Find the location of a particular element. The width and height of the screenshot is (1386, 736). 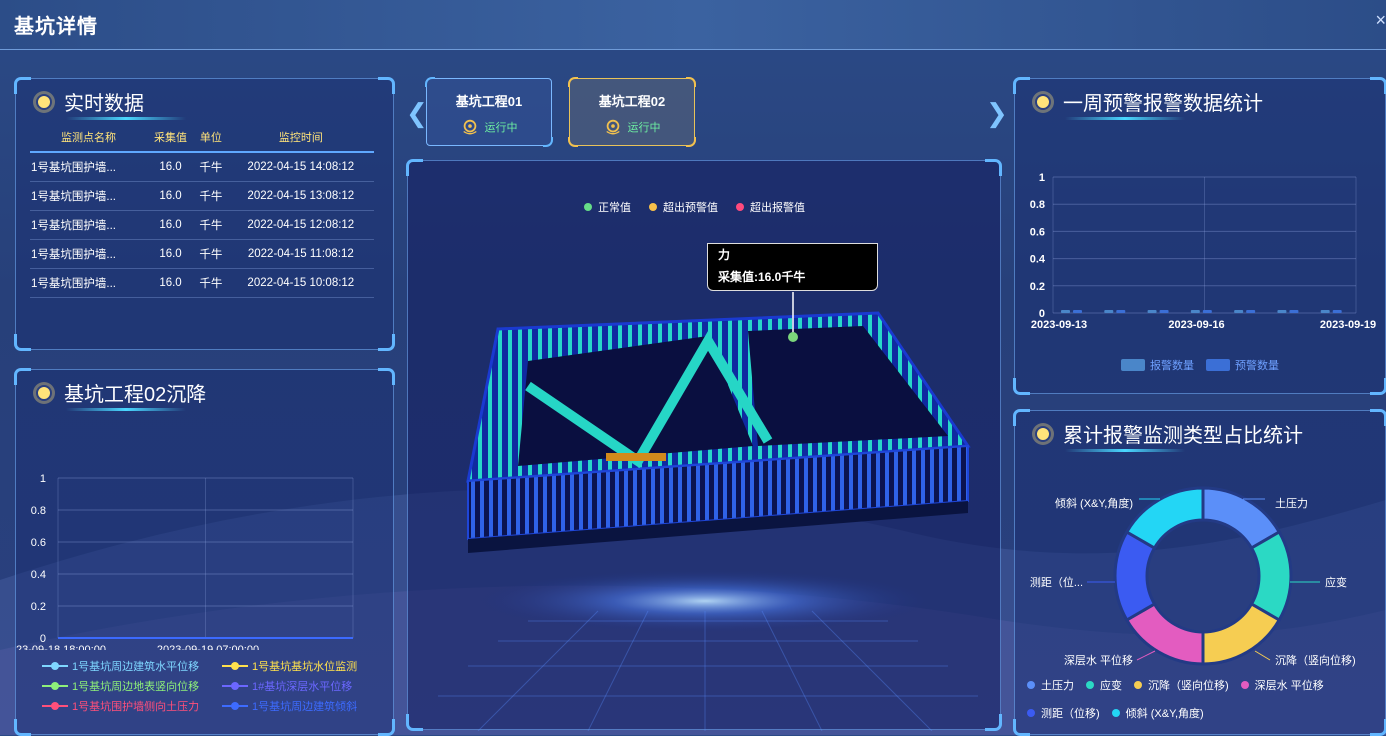

column-header: 监控时间 is located at coordinates (300, 138).